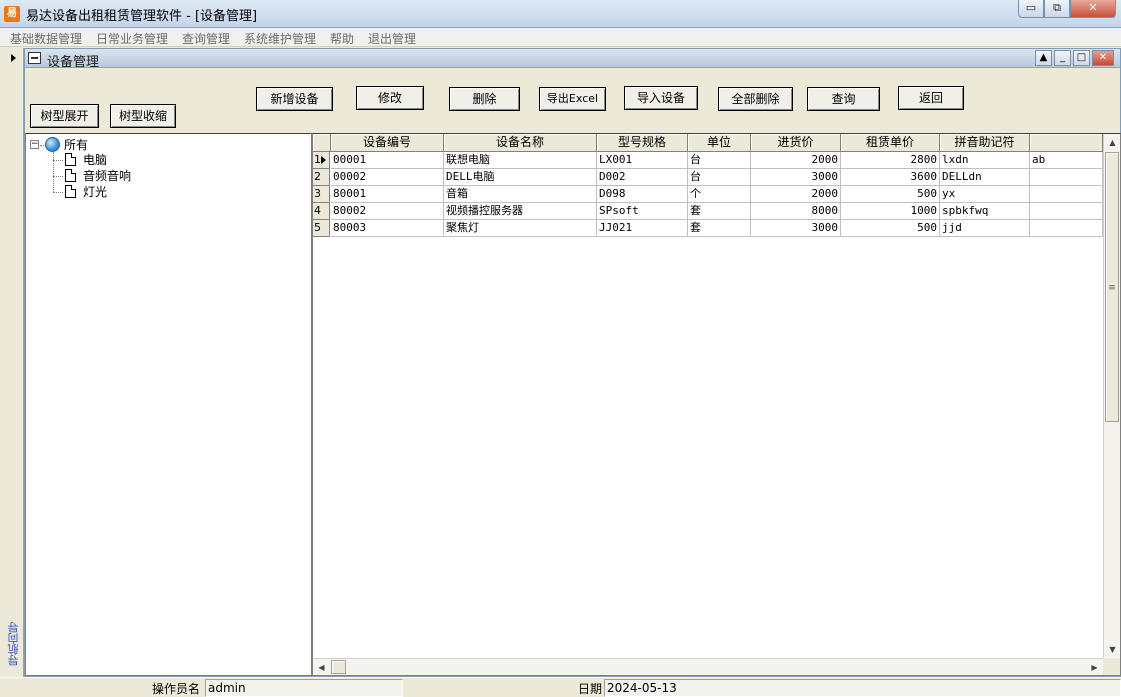 This screenshot has height=697, width=1121. Describe the element at coordinates (520, 228) in the screenshot. I see `cell-name: 聚焦灯` at that location.